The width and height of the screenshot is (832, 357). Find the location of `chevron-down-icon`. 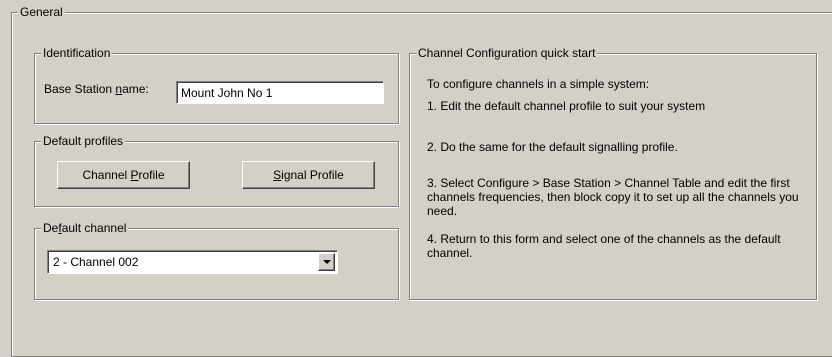

chevron-down-icon is located at coordinates (327, 262).